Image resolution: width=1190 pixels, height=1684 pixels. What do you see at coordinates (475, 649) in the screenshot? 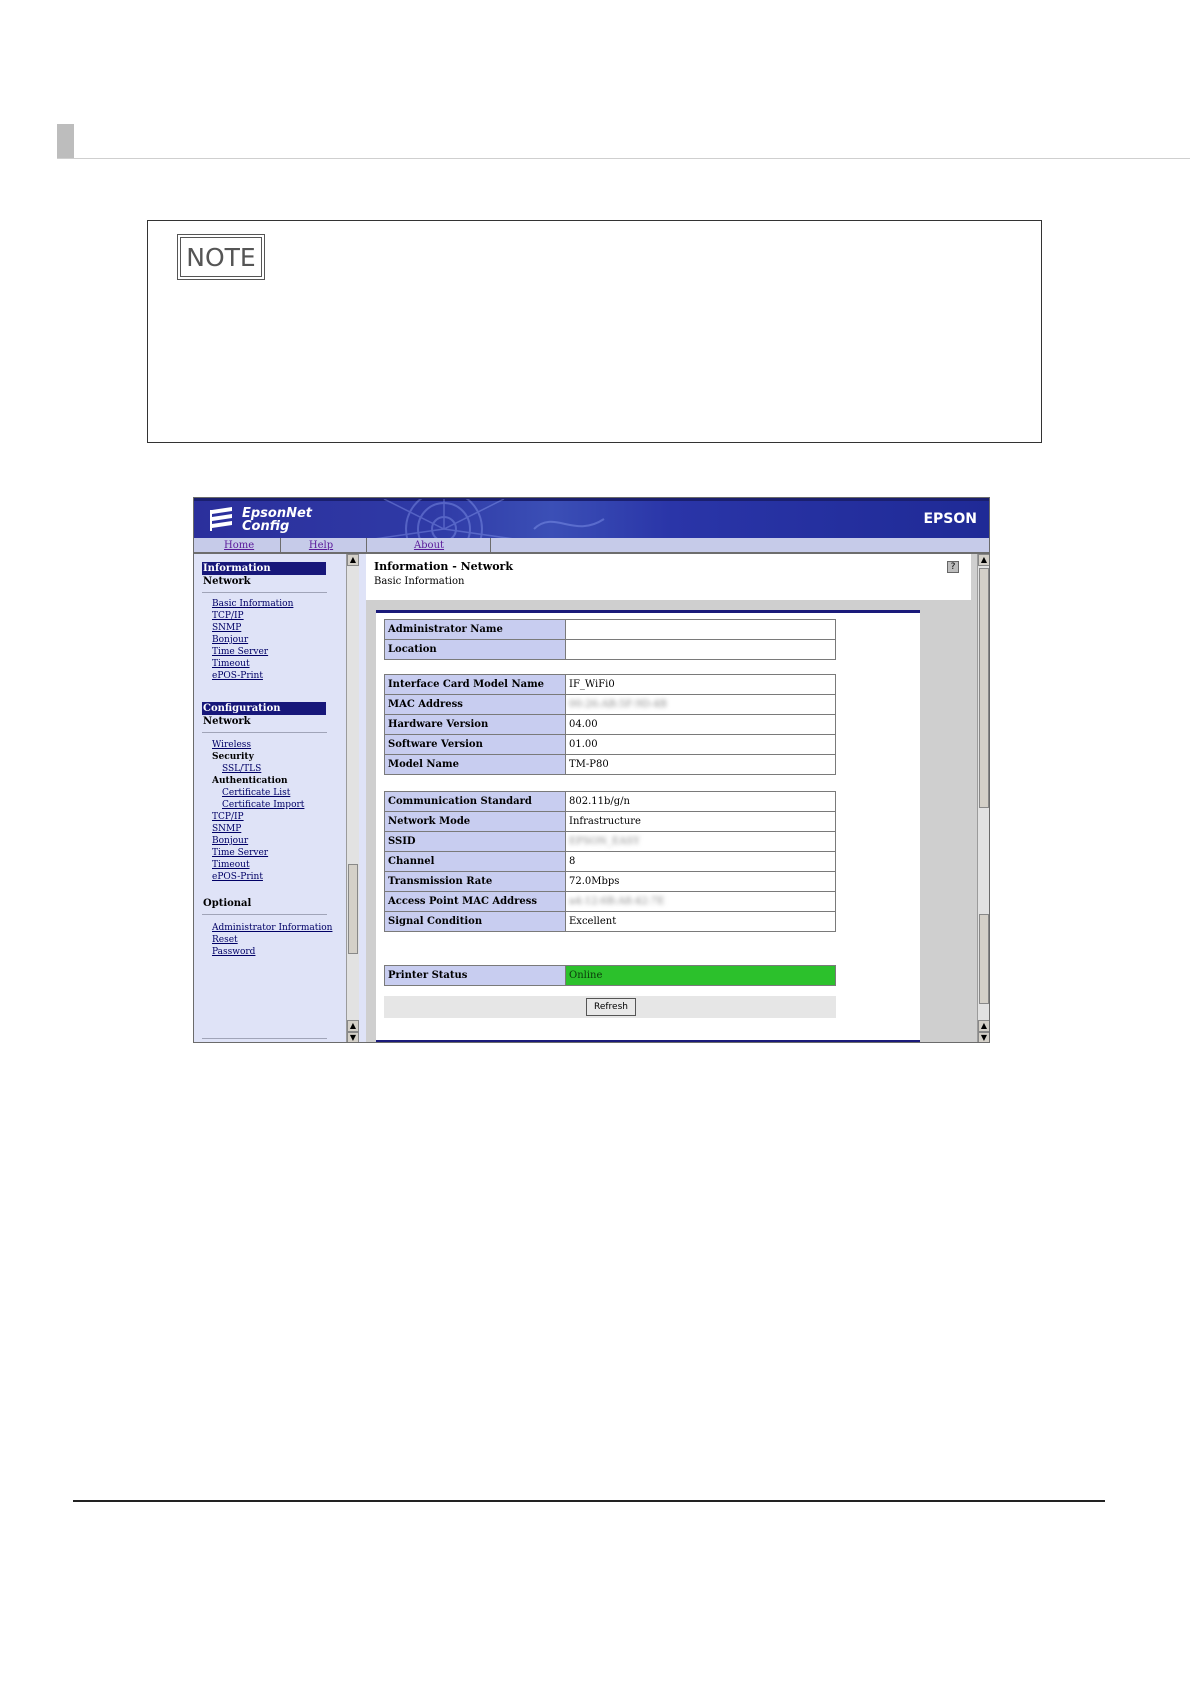
I see `row-label-location: Location` at bounding box center [475, 649].